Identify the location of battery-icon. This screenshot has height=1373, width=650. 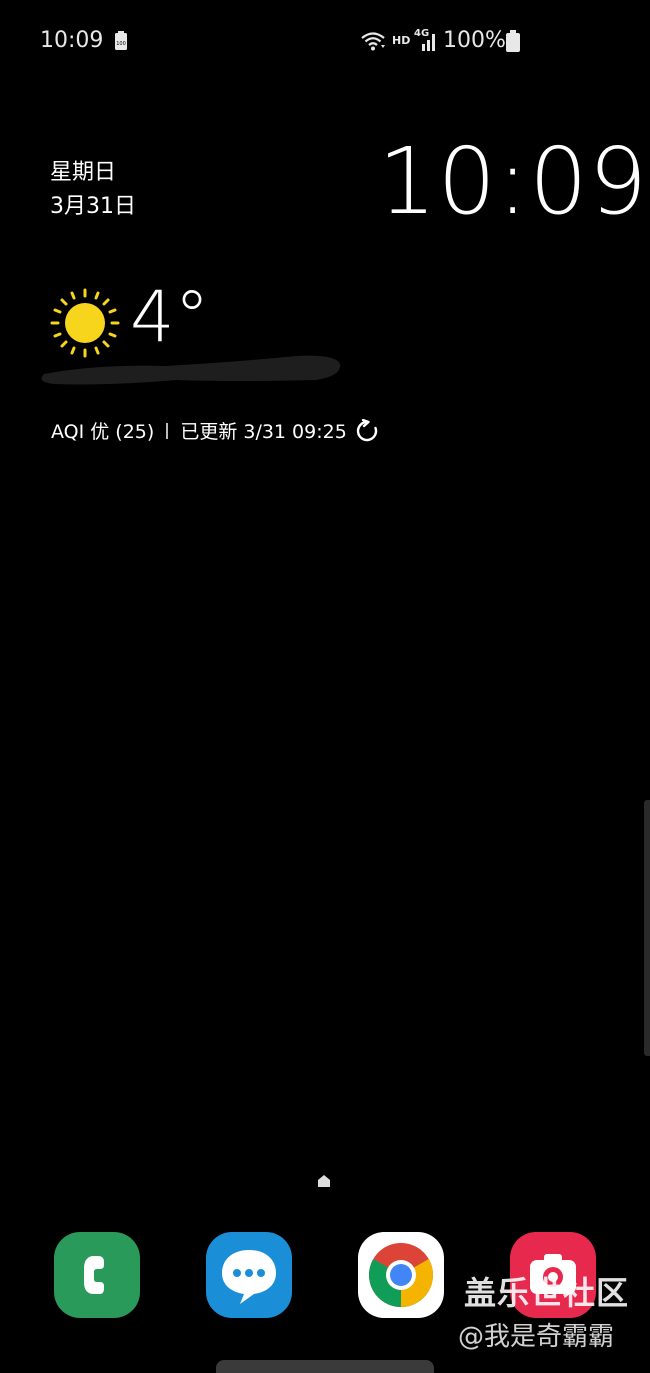
(513, 41).